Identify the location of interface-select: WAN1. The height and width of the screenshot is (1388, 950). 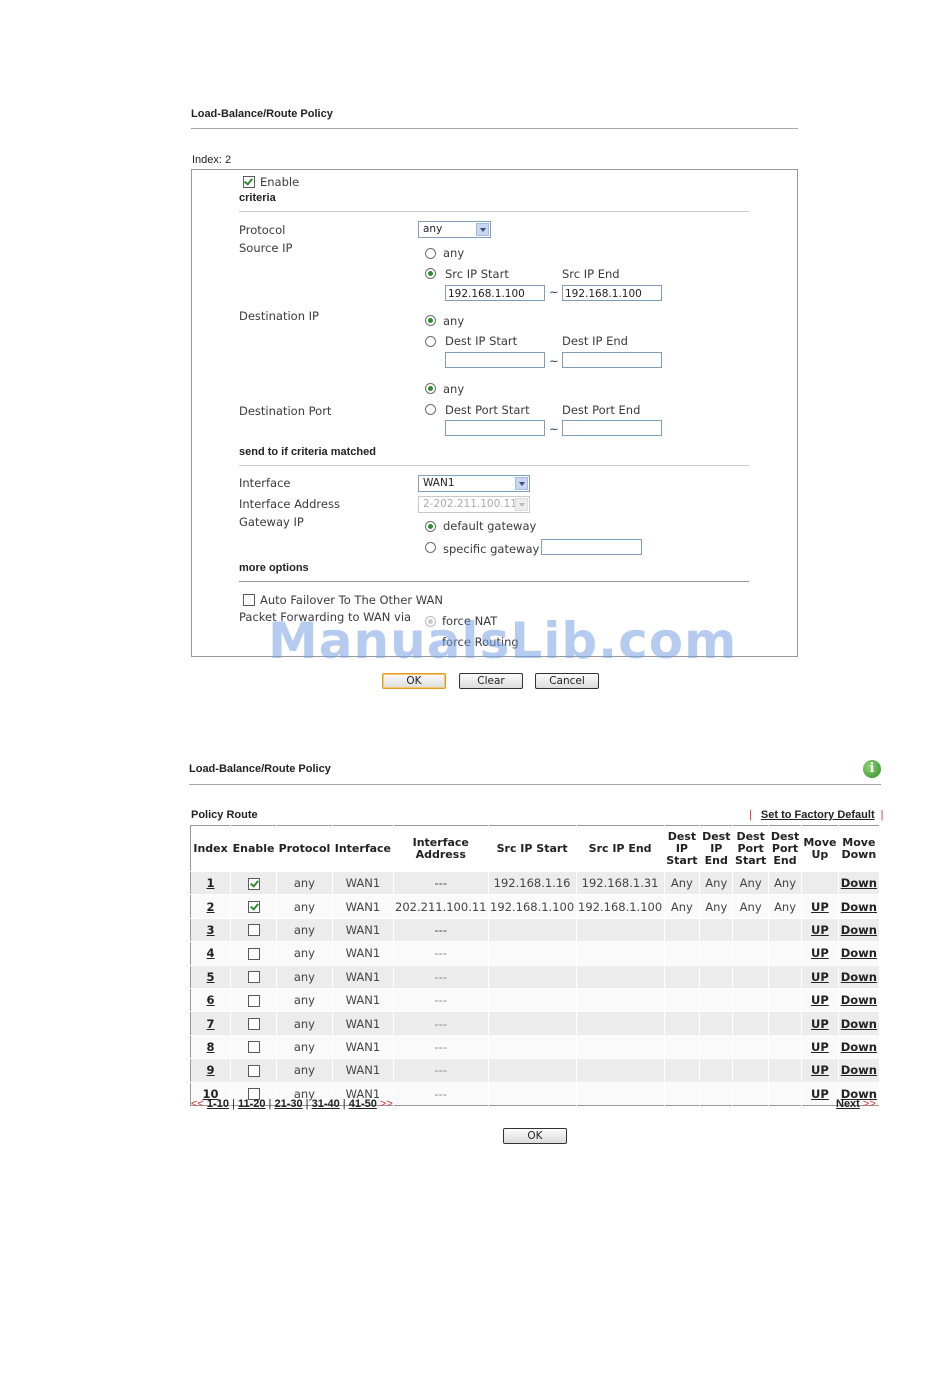
(474, 483).